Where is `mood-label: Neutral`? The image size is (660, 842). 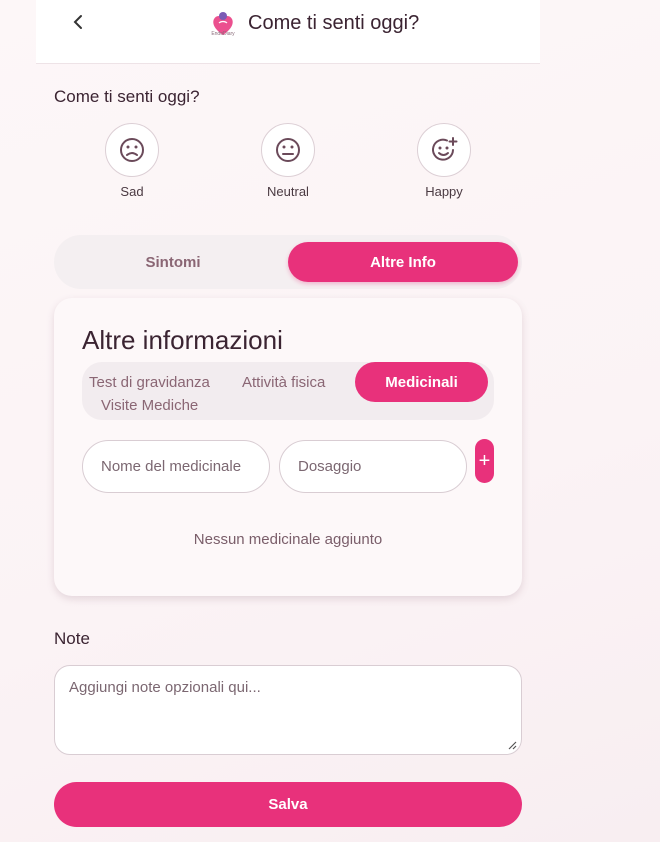 mood-label: Neutral is located at coordinates (288, 191).